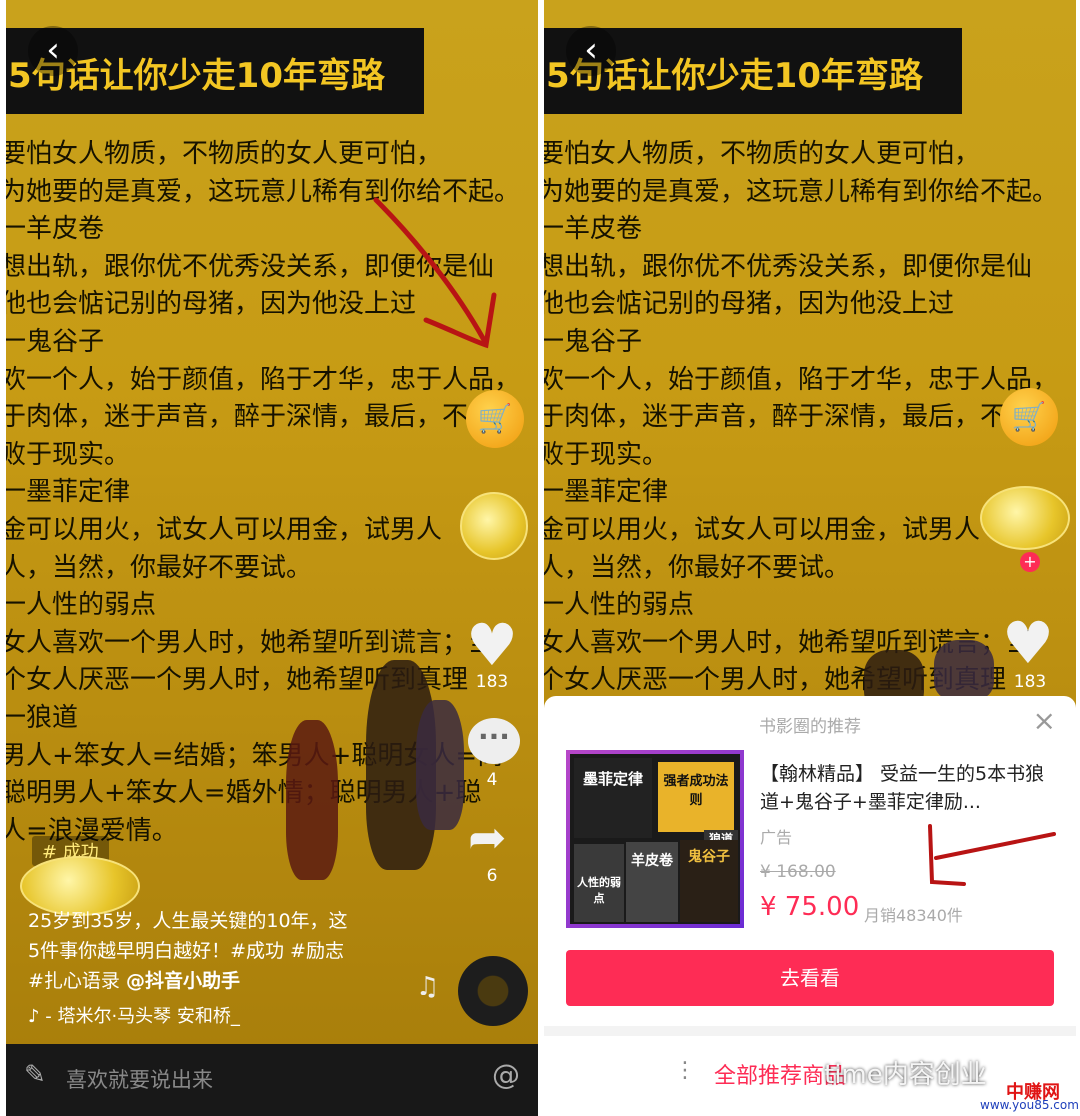 This screenshot has height=1116, width=1080. Describe the element at coordinates (183, 981) in the screenshot. I see `mention-link: @抖音小助手` at that location.